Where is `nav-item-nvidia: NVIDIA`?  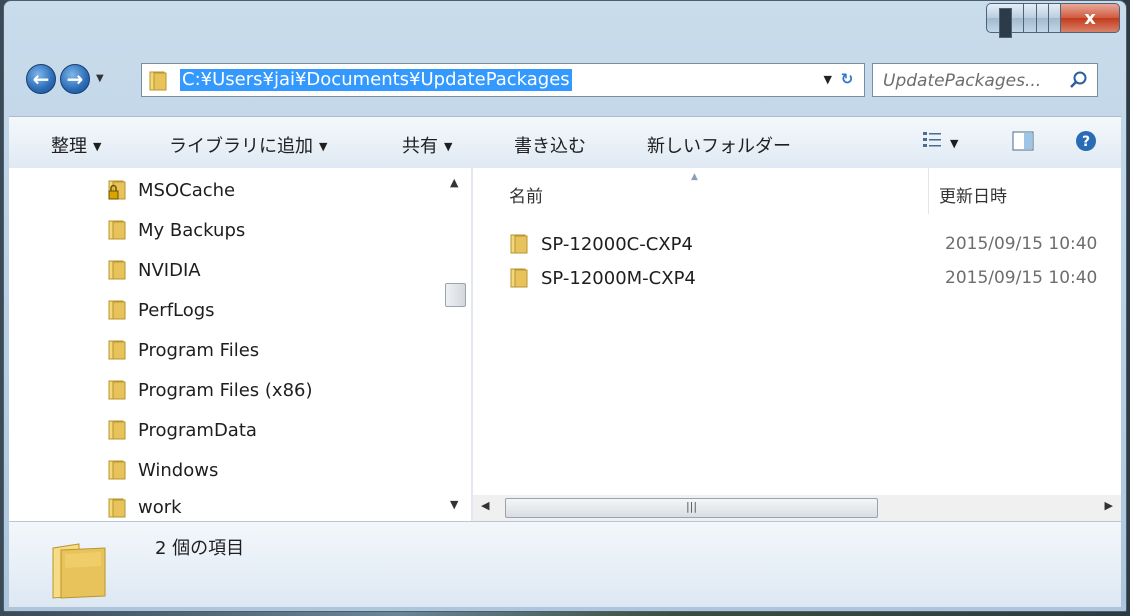 nav-item-nvidia: NVIDIA is located at coordinates (154, 270).